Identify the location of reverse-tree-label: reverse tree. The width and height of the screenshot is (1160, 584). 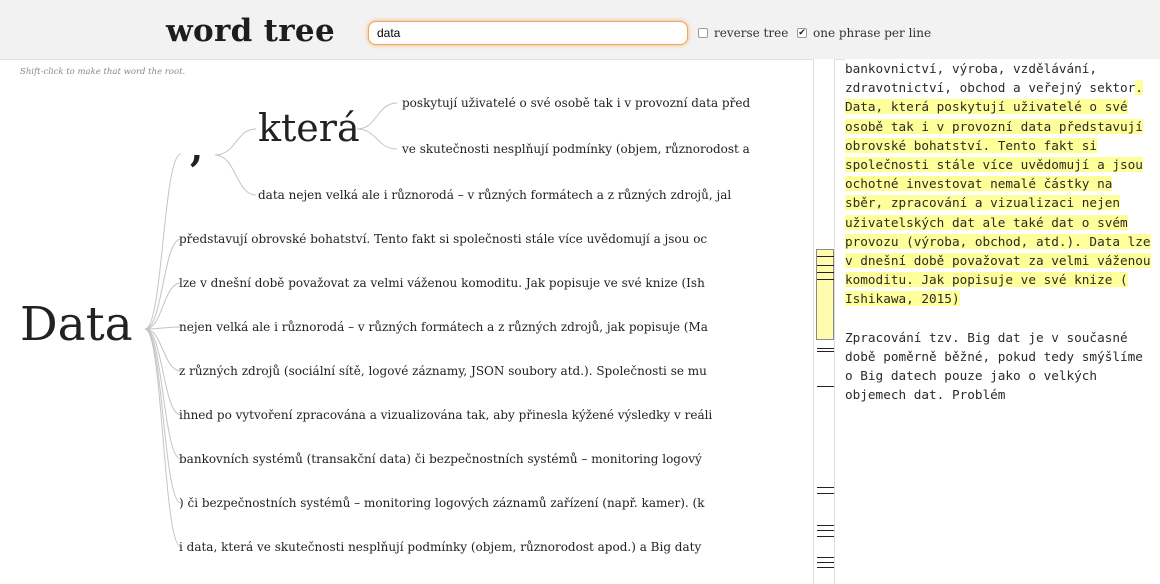
(751, 33).